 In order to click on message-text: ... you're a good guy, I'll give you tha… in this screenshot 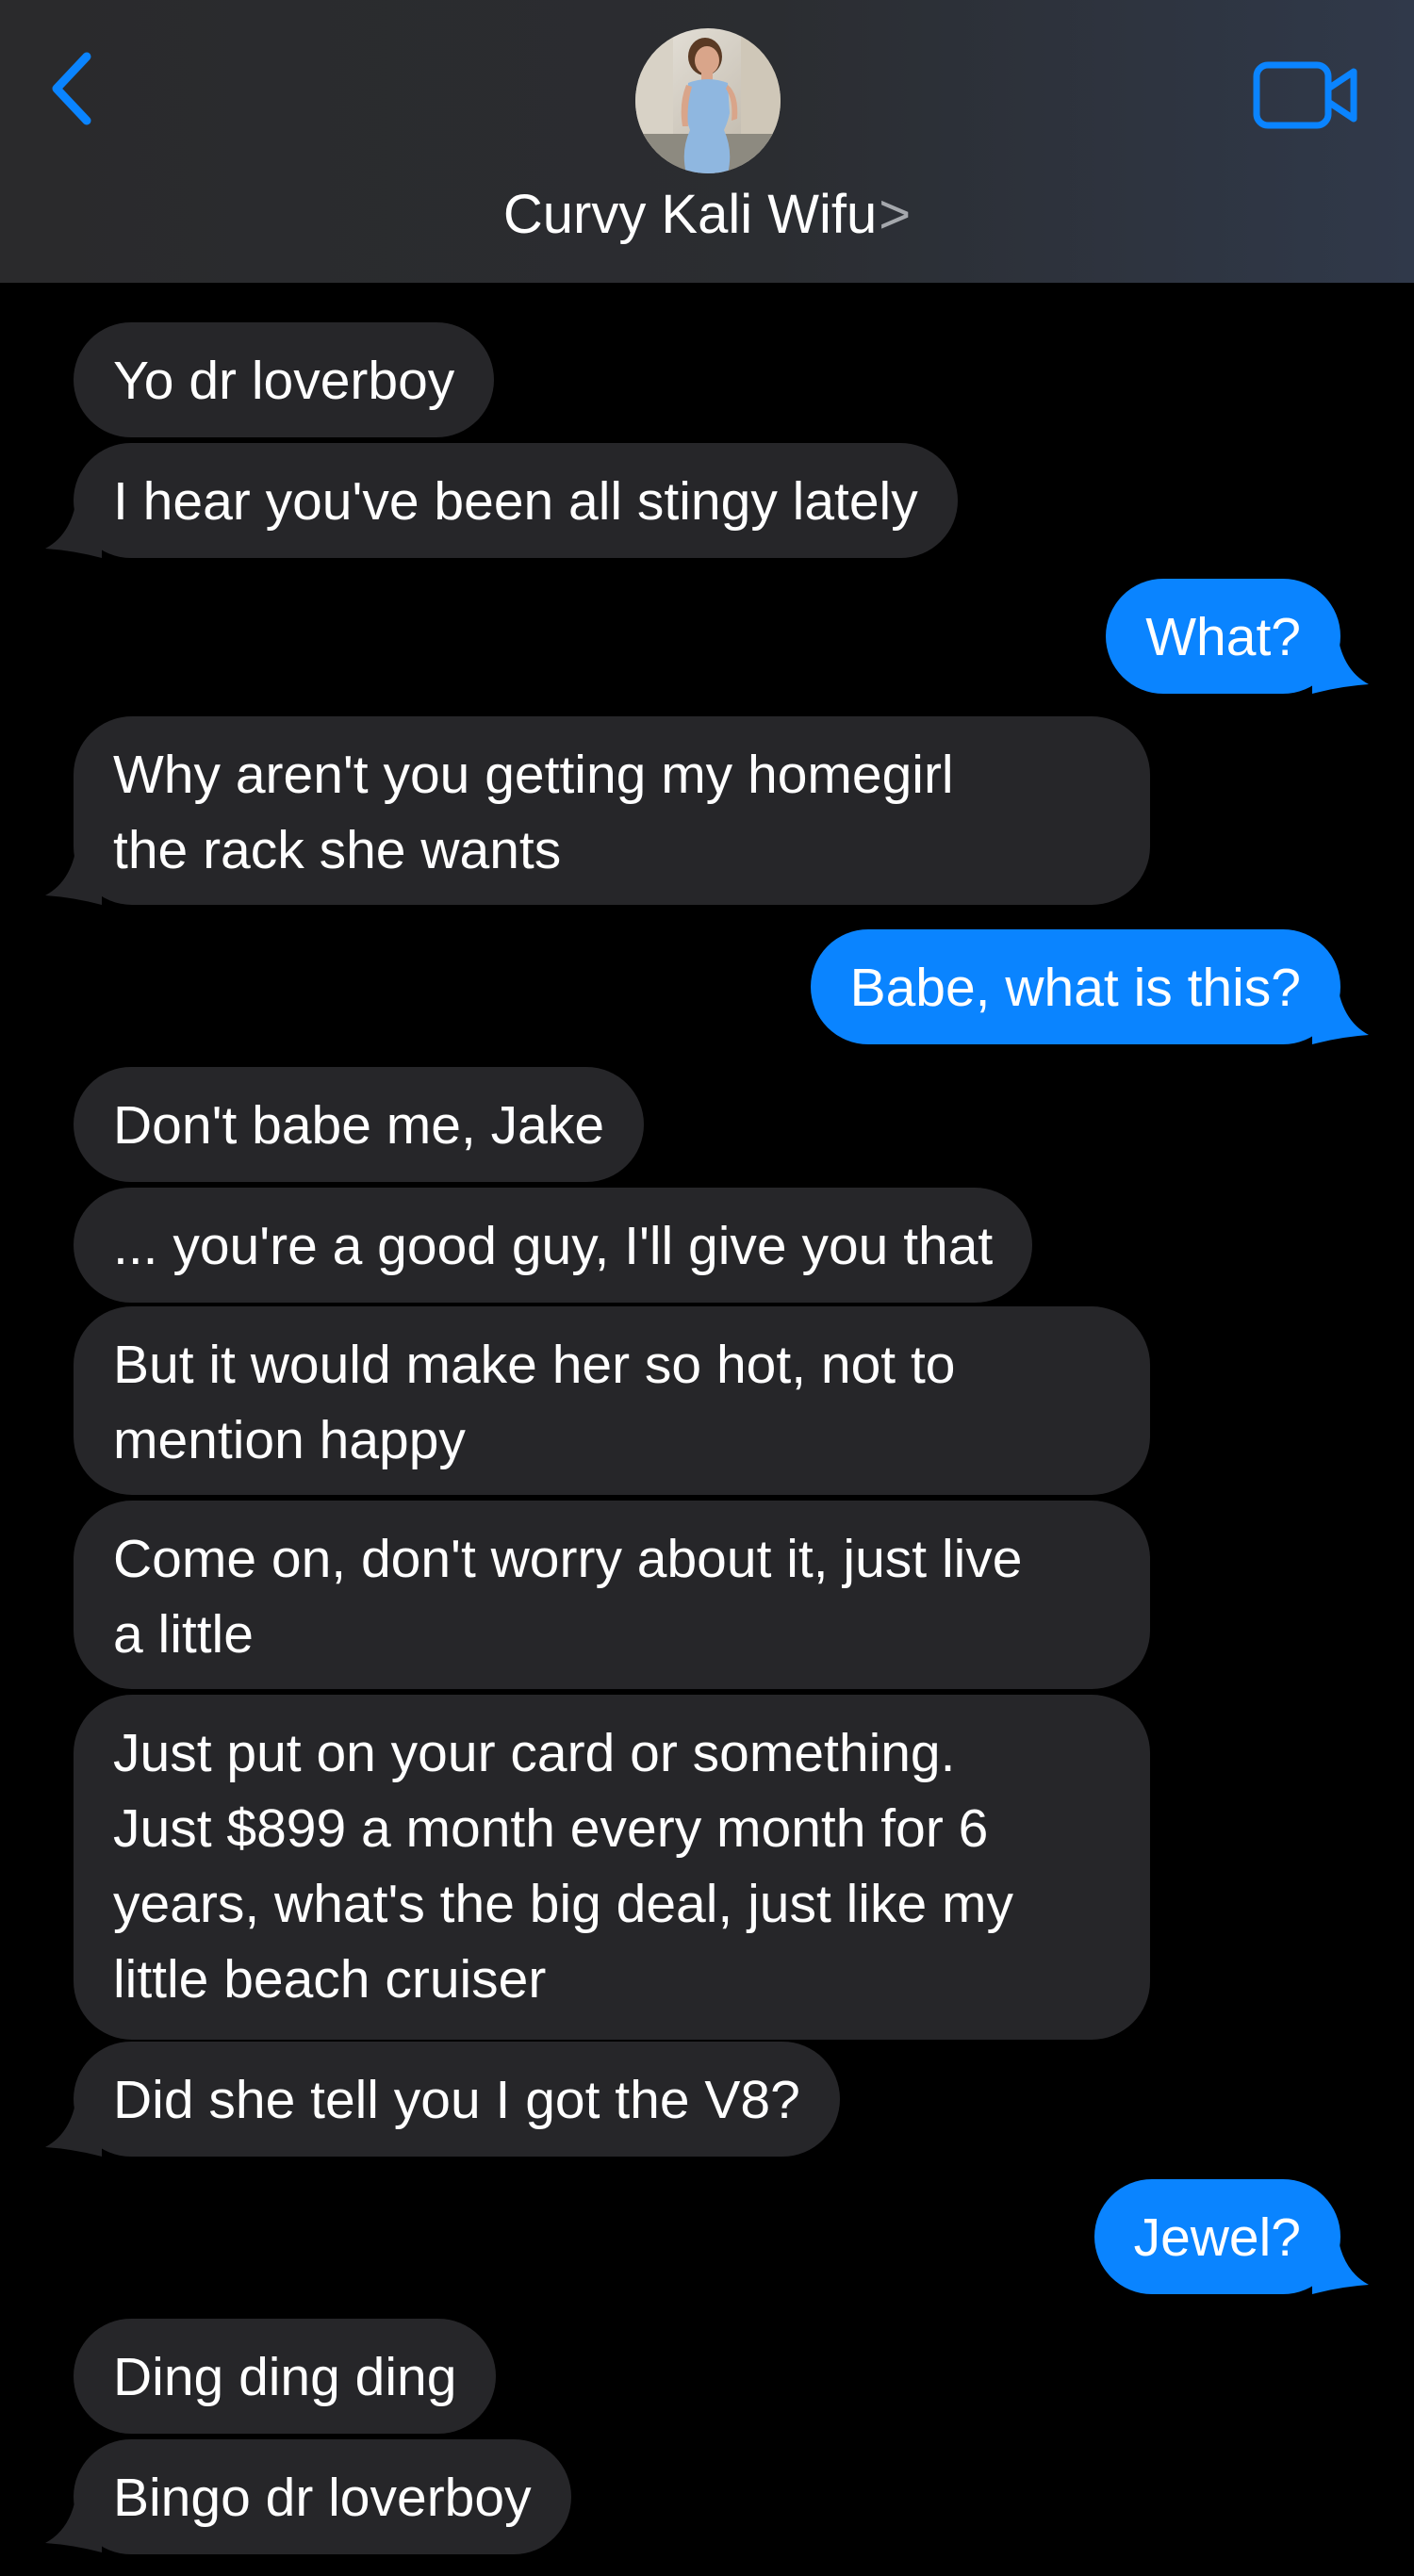, I will do `click(553, 1246)`.